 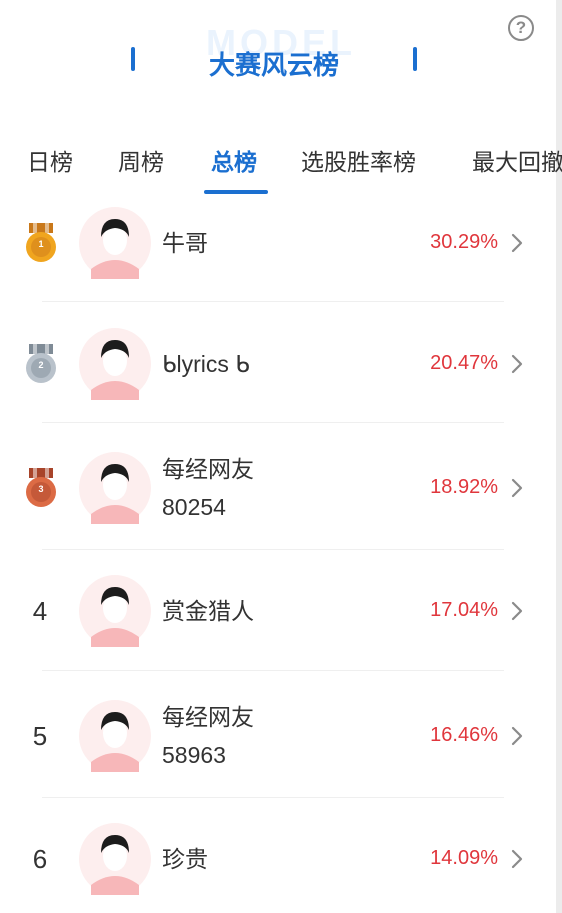 What do you see at coordinates (141, 160) in the screenshot?
I see `tab-weekly: 周榜` at bounding box center [141, 160].